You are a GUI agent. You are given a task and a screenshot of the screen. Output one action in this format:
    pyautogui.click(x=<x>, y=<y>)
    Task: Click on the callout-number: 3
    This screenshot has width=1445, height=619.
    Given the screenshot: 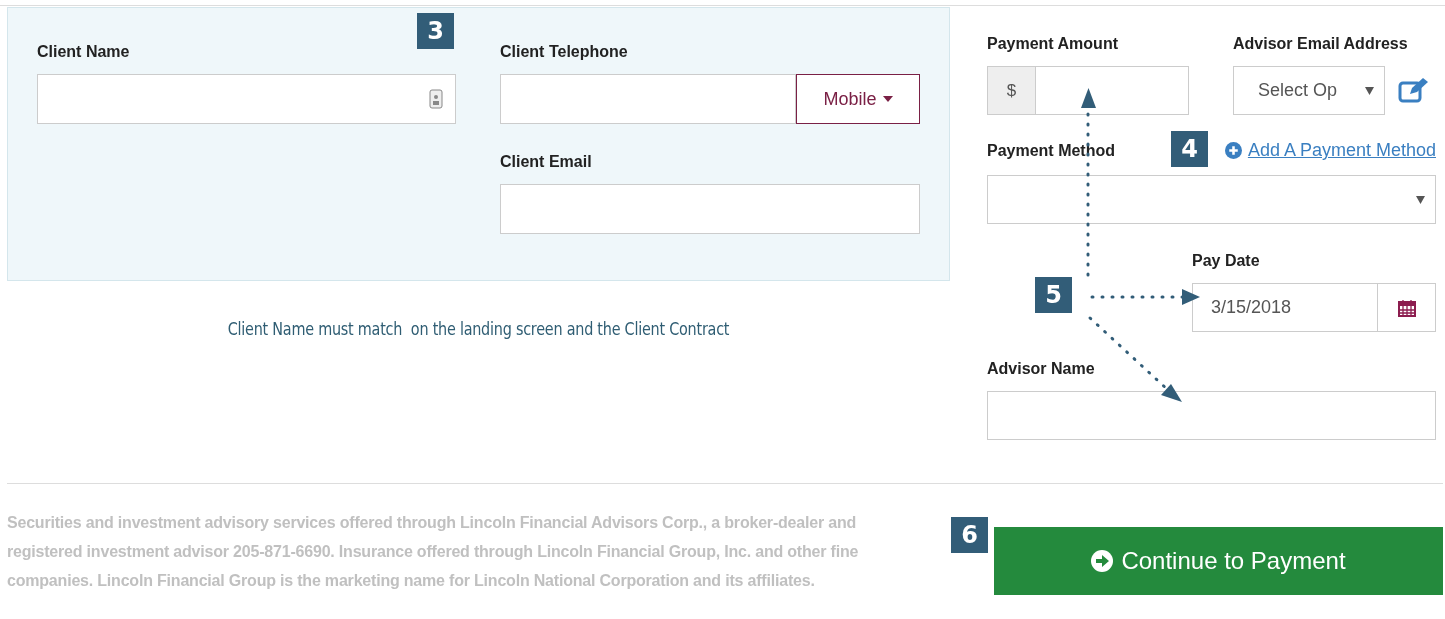 What is the action you would take?
    pyautogui.click(x=435, y=31)
    